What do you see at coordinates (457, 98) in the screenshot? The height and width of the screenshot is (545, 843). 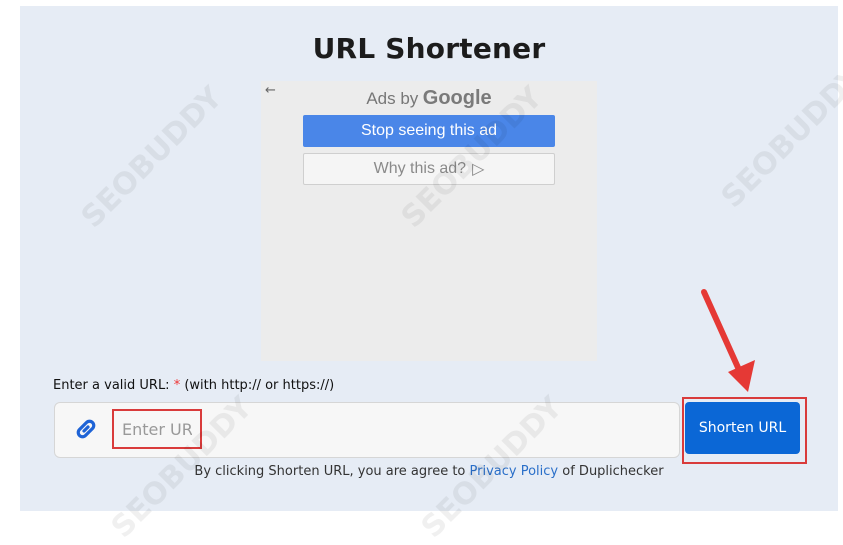 I see `google-logo: Google` at bounding box center [457, 98].